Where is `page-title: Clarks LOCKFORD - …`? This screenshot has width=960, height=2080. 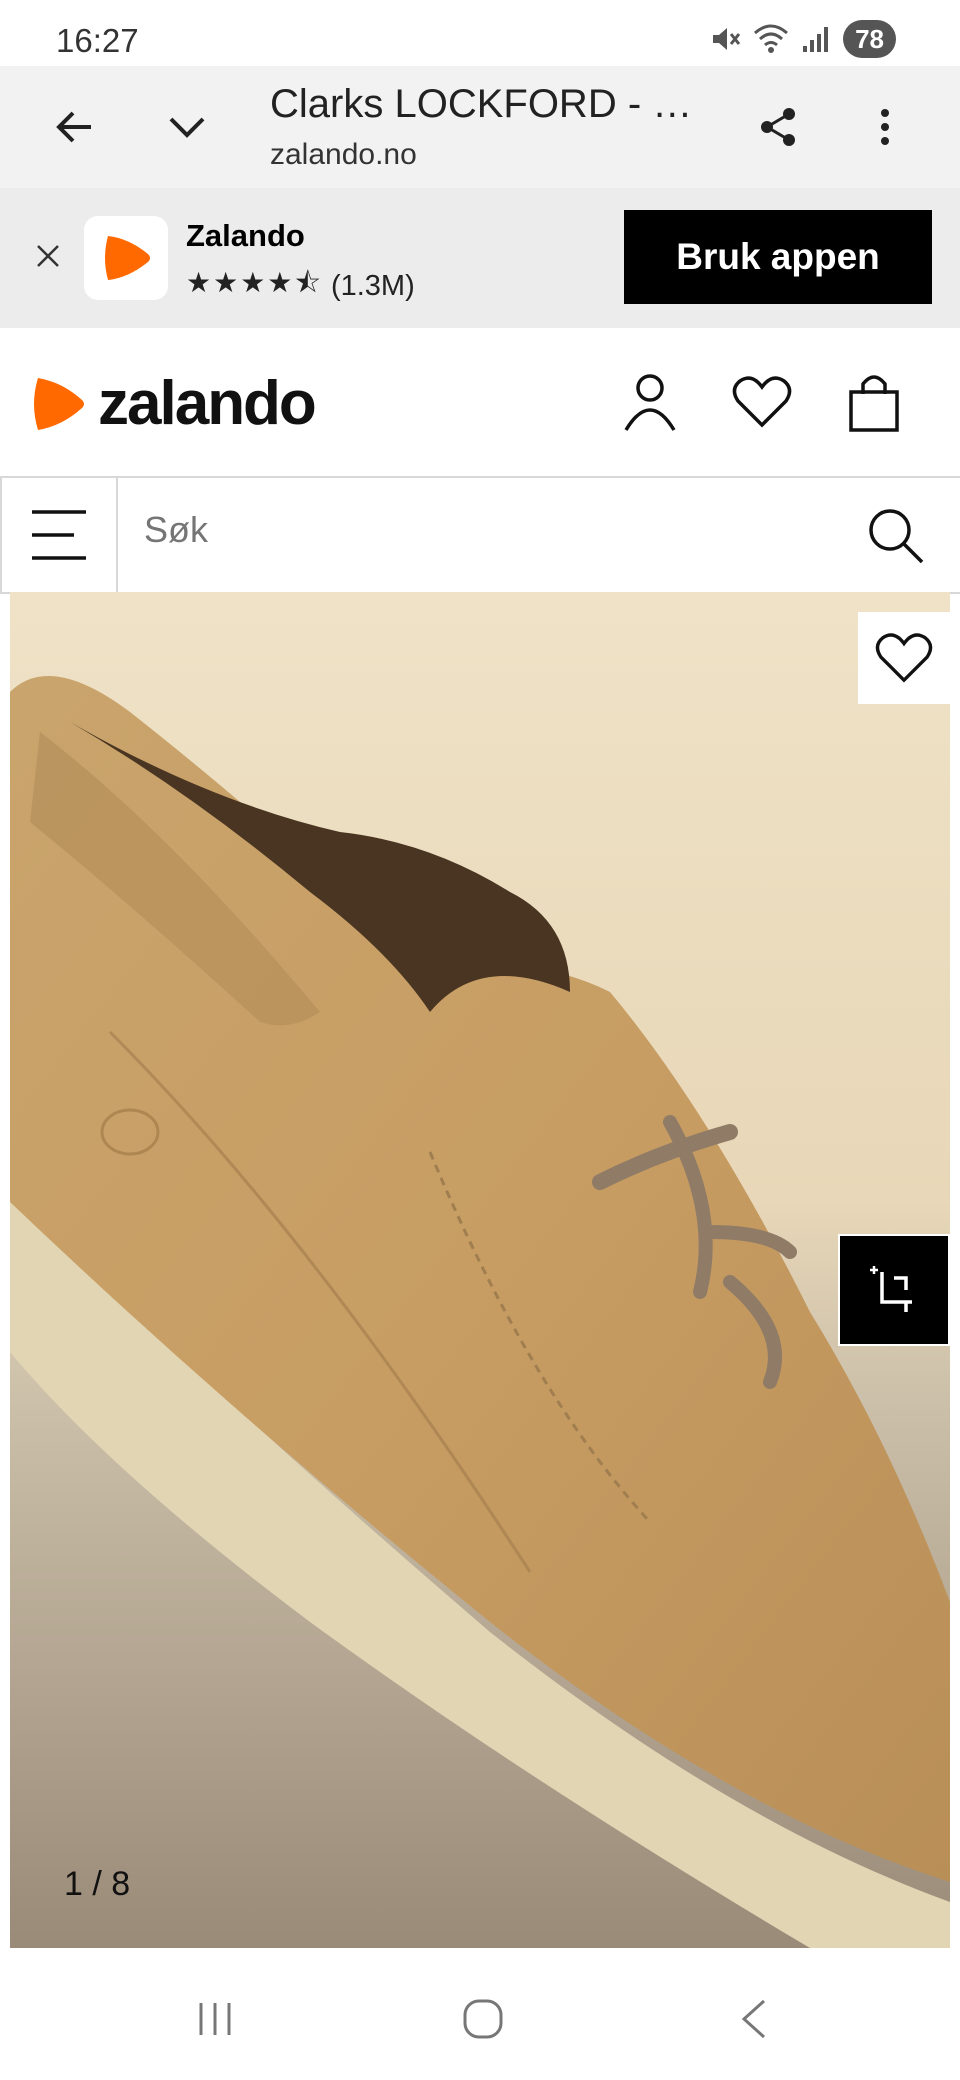 page-title: Clarks LOCKFORD - … is located at coordinates (481, 104).